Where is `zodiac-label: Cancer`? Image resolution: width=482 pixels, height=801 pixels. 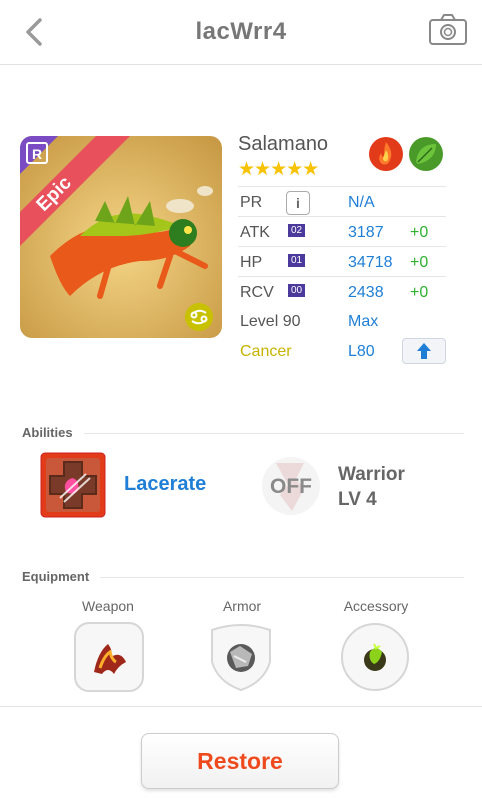 zodiac-label: Cancer is located at coordinates (266, 351).